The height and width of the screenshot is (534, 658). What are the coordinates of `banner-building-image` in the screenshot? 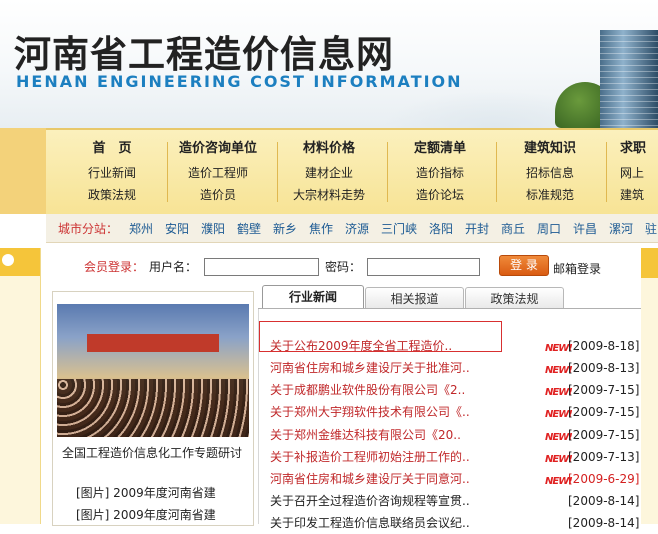 It's located at (629, 79).